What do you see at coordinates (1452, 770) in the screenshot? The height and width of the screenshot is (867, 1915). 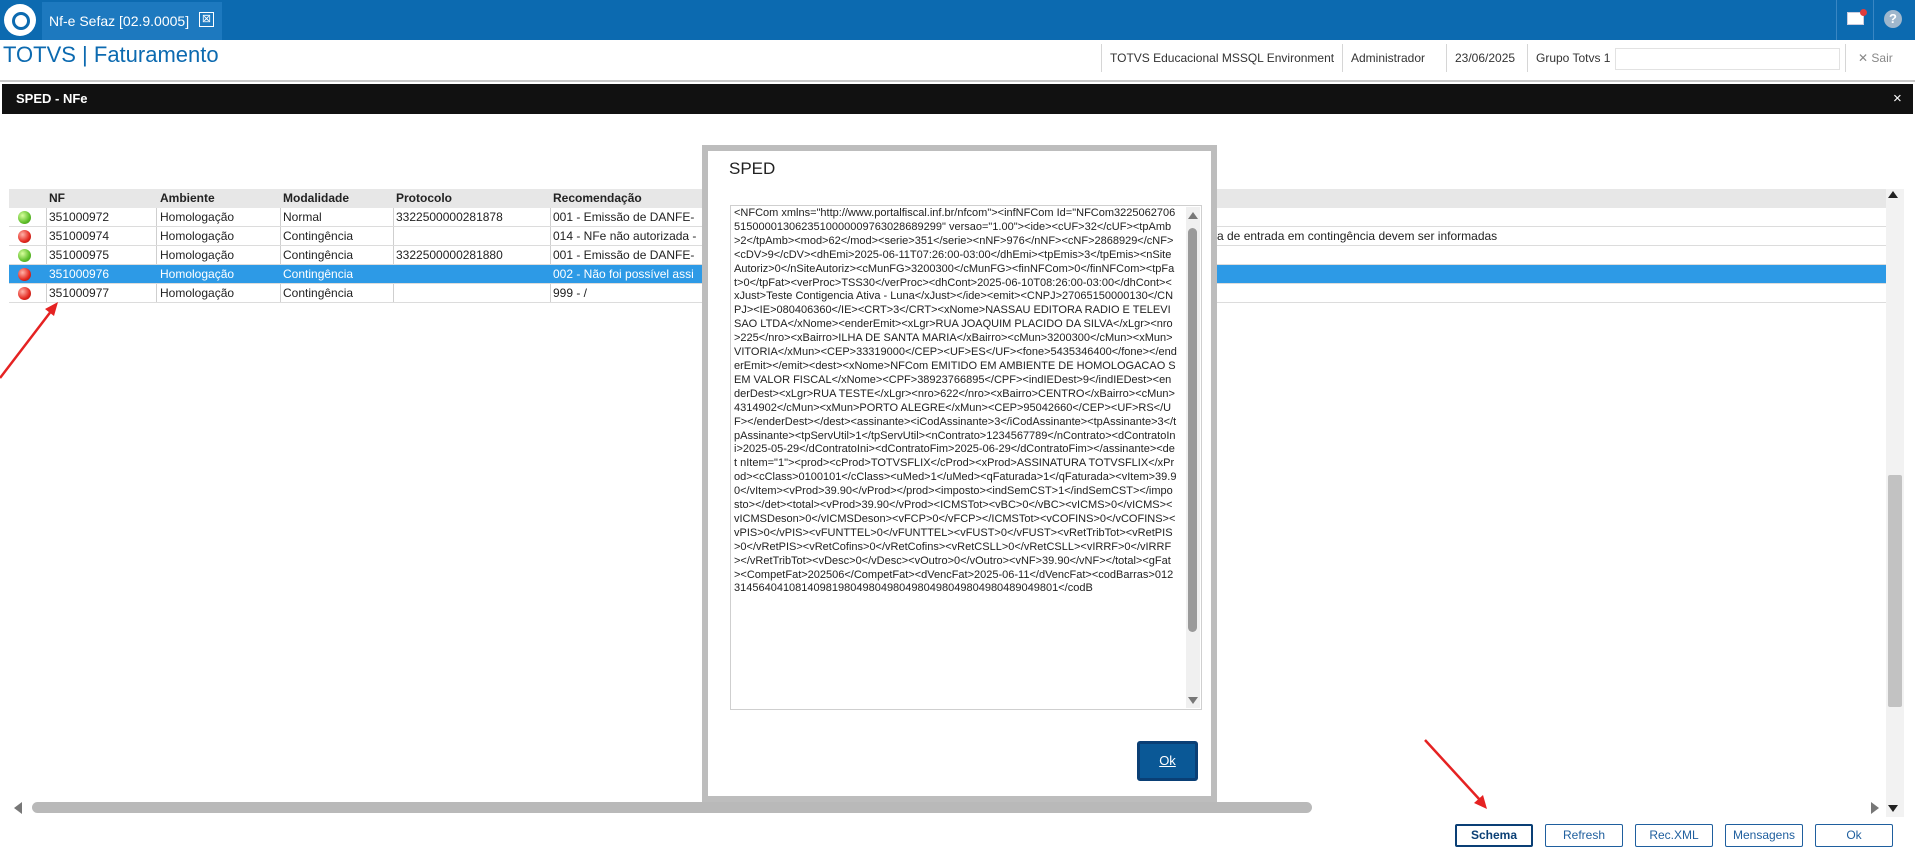 I see `annotation-arrow-schema` at bounding box center [1452, 770].